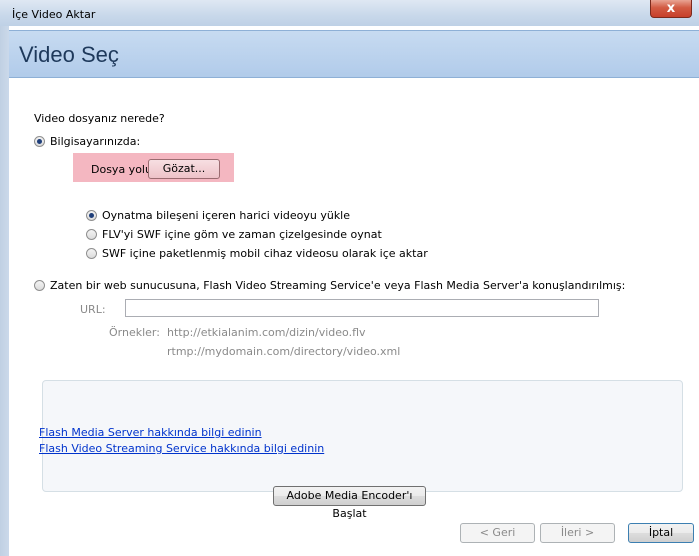  I want to click on examples-label: Örnekler:, so click(134, 332).